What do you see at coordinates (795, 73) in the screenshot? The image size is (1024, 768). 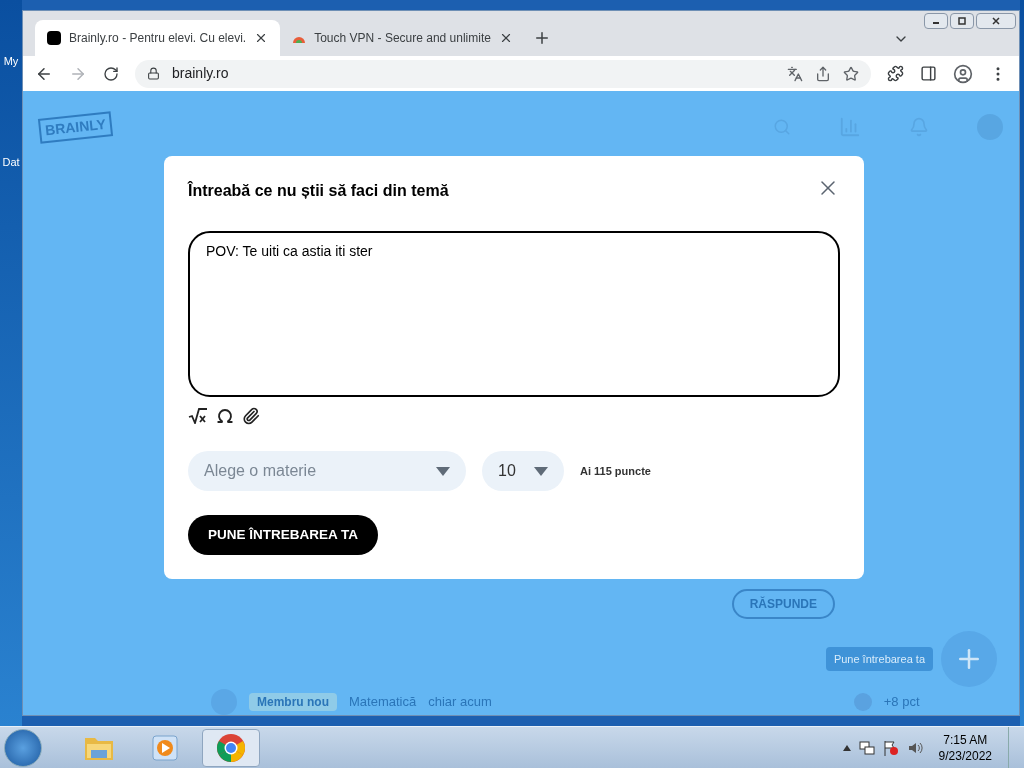 I see `translate-icon` at bounding box center [795, 73].